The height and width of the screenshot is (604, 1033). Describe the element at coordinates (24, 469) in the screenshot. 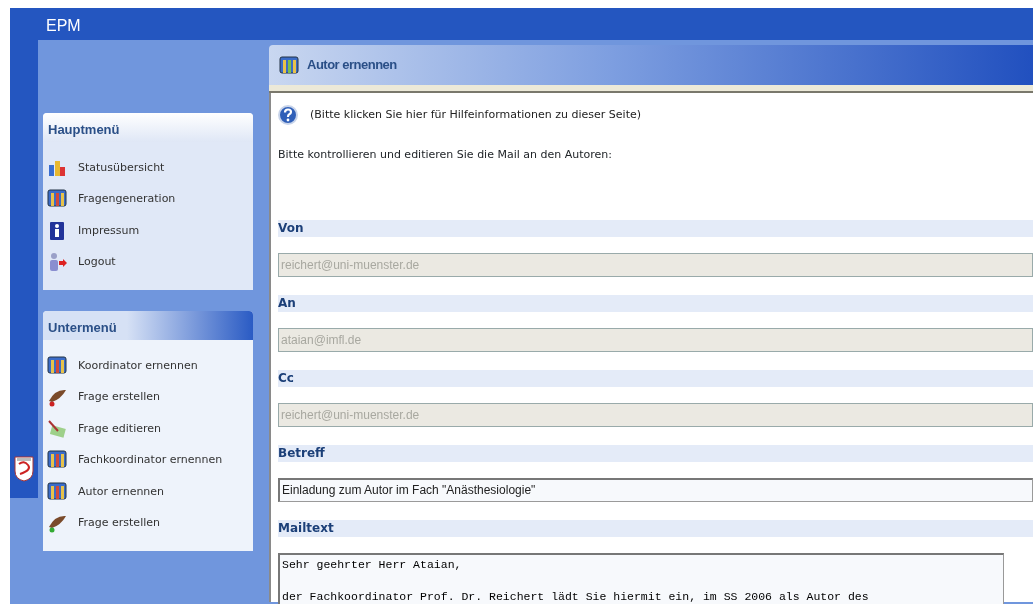

I see `crest-icon` at that location.